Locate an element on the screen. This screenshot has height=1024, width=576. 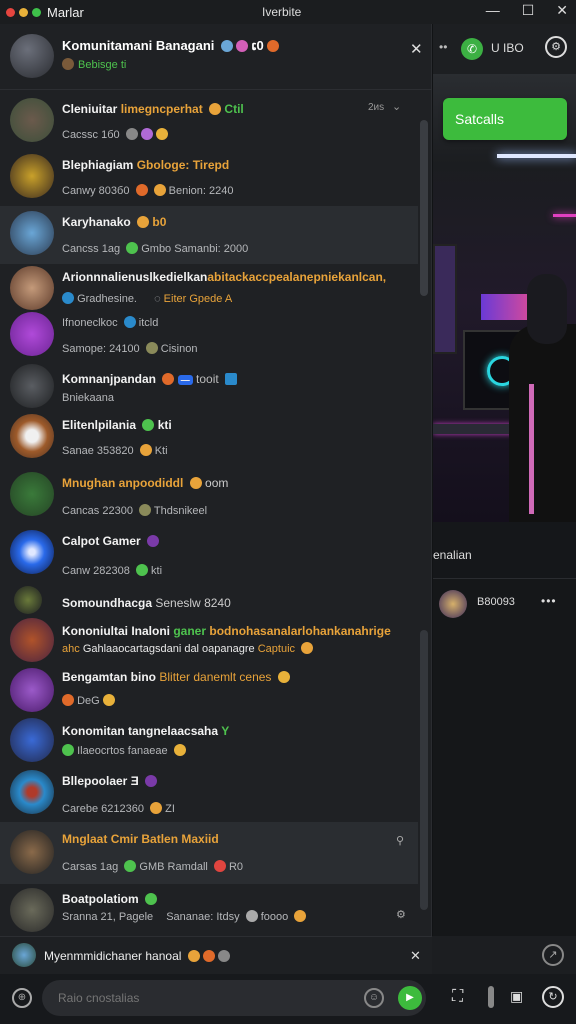
chat-name: Cleniuitar limegncperhat Ctil is located at coordinates (153, 109).